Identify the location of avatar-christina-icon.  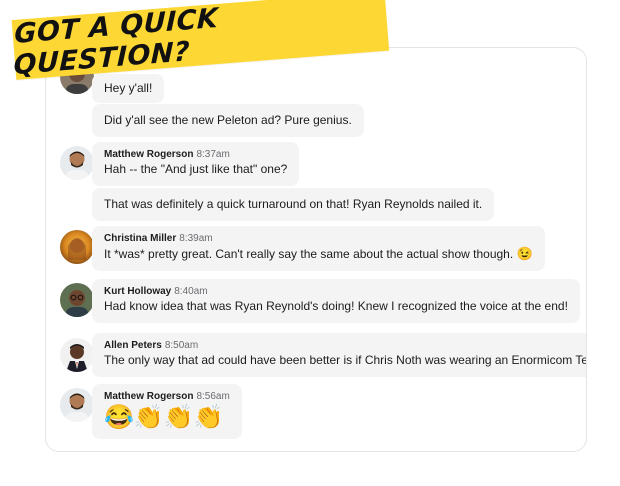
(77, 247).